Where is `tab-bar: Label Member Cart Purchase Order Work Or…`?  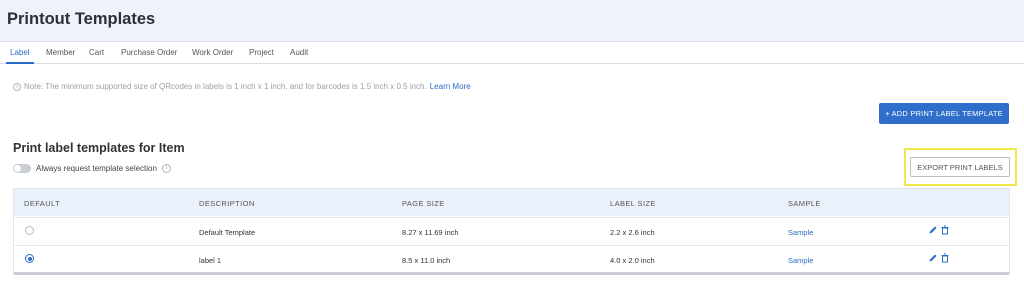 tab-bar: Label Member Cart Purchase Order Work Or… is located at coordinates (512, 53).